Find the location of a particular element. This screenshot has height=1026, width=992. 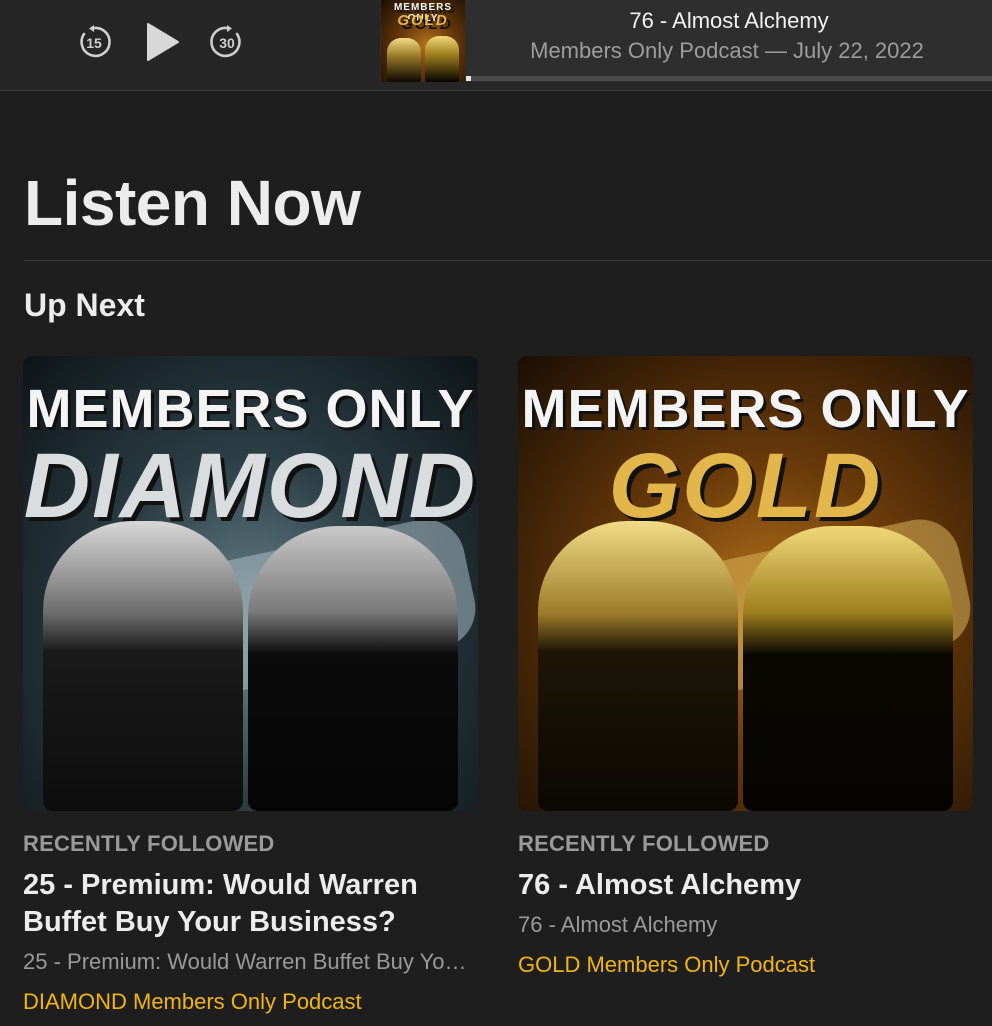

show-link: GOLD Members Only Podcast is located at coordinates (745, 965).